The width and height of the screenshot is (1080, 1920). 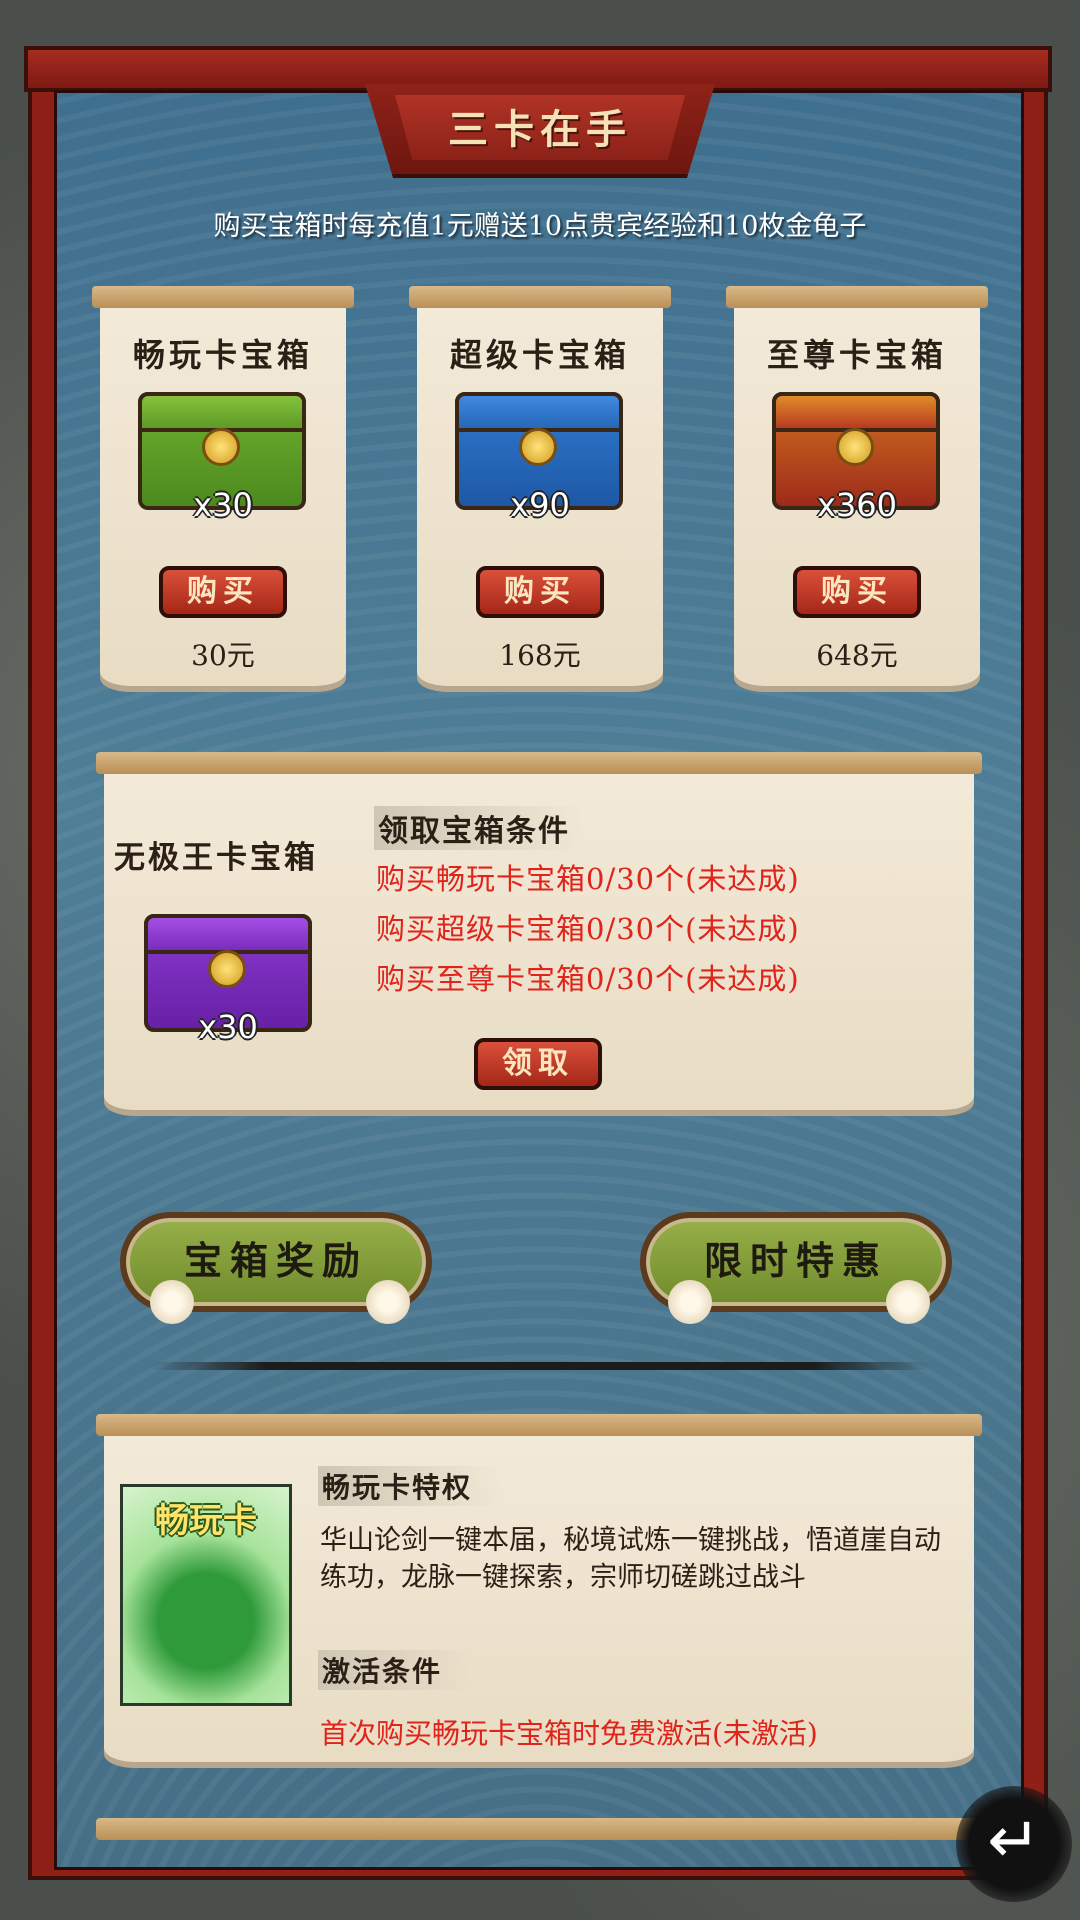 What do you see at coordinates (569, 1733) in the screenshot?
I see `activate-condition-text: 首次购买畅玩卡宝箱时免费激活(未激活)` at bounding box center [569, 1733].